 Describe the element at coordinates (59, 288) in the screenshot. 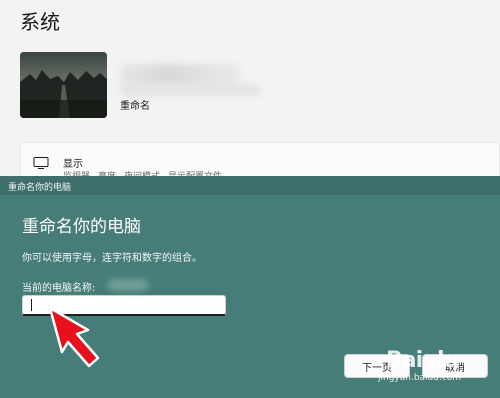

I see `current-name-label: 当前的电脑名称:` at that location.